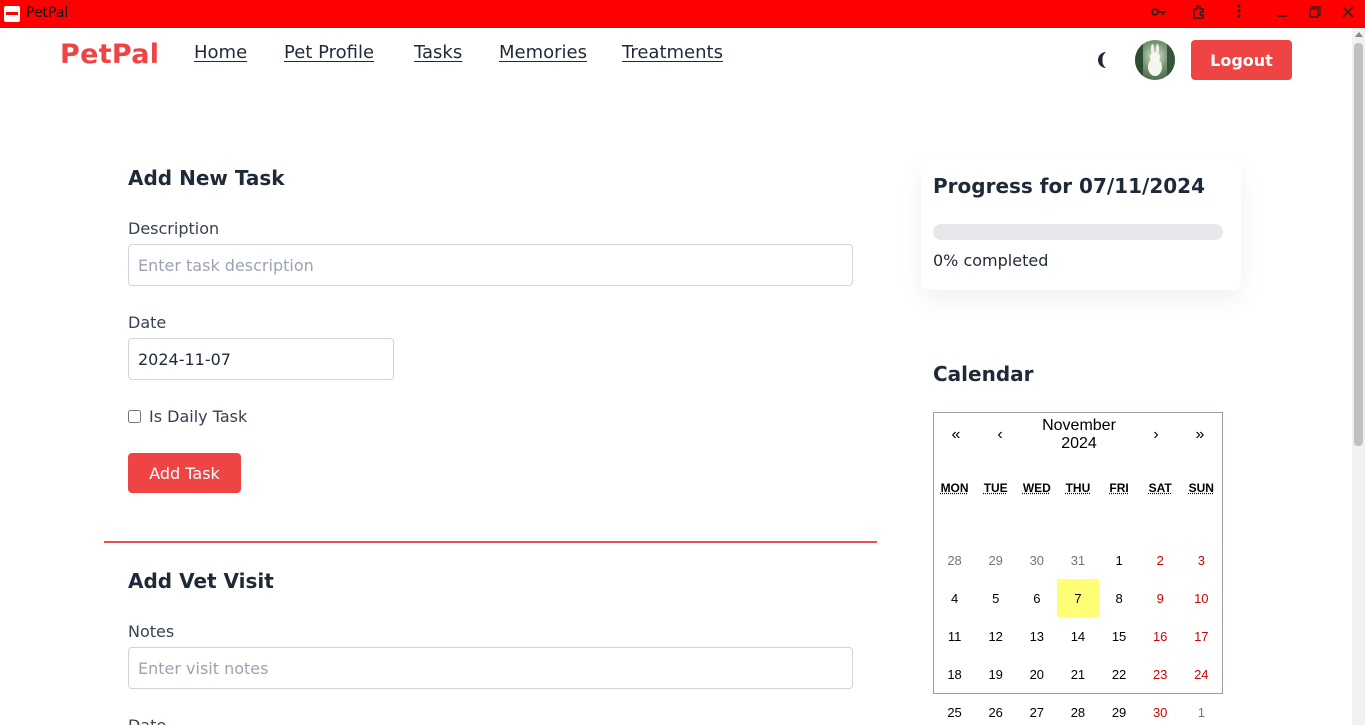 The image size is (1365, 725). I want to click on calendar-day: 10, so click(1201, 598).